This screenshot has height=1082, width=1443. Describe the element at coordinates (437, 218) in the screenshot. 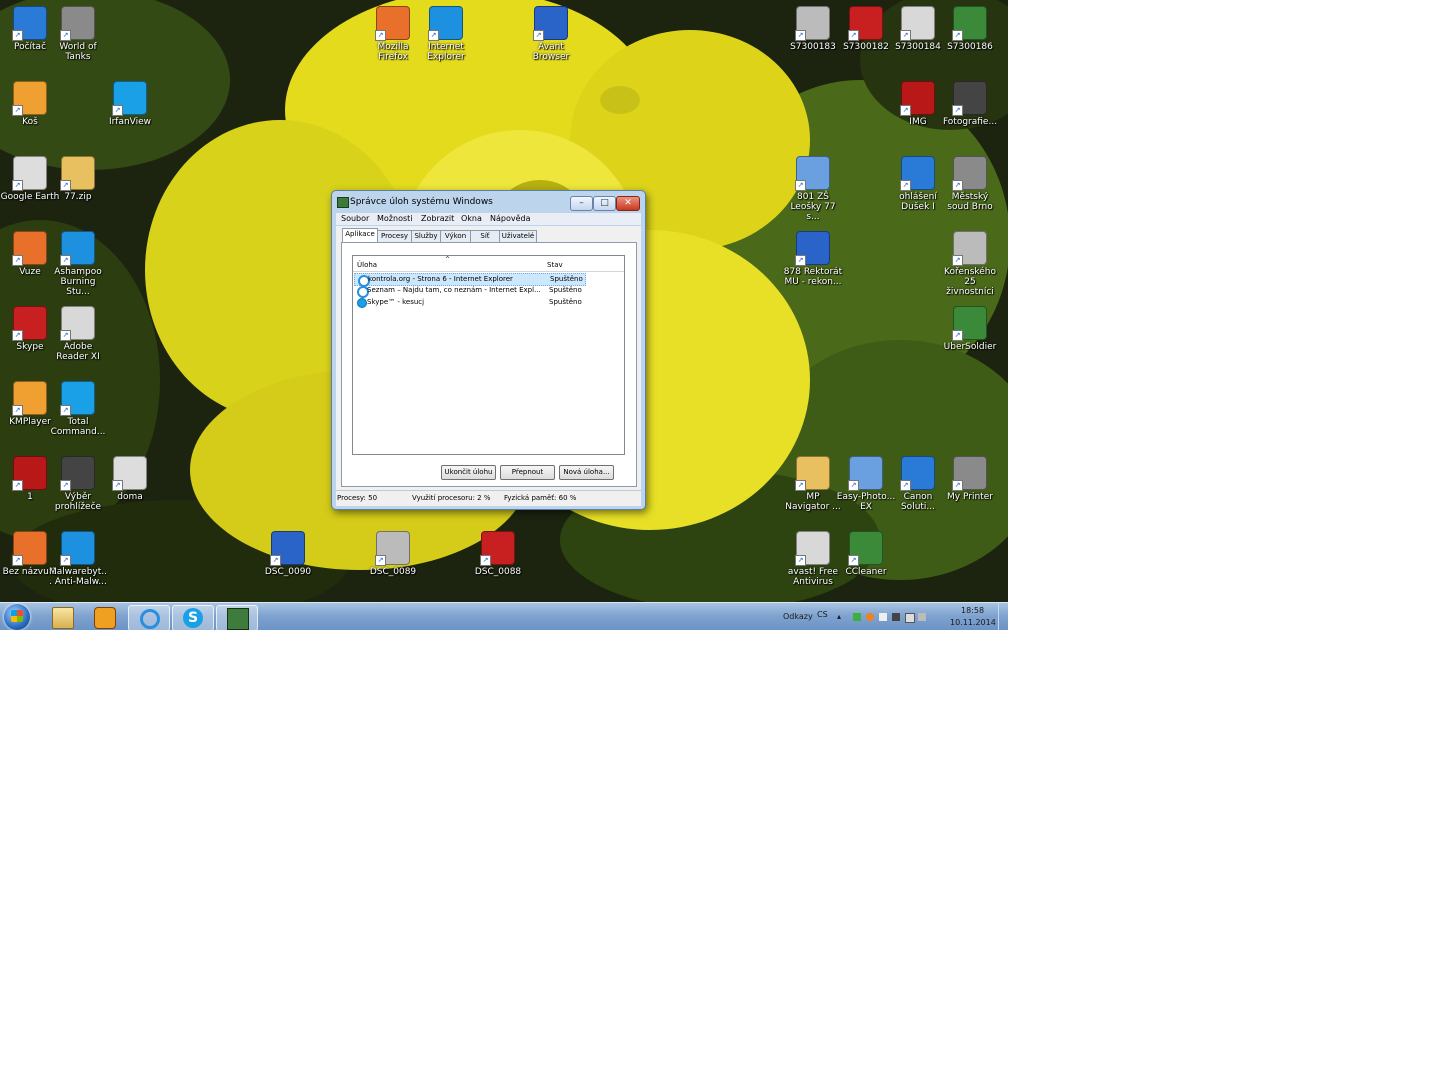

I see `menu-view: Zobrazit` at that location.